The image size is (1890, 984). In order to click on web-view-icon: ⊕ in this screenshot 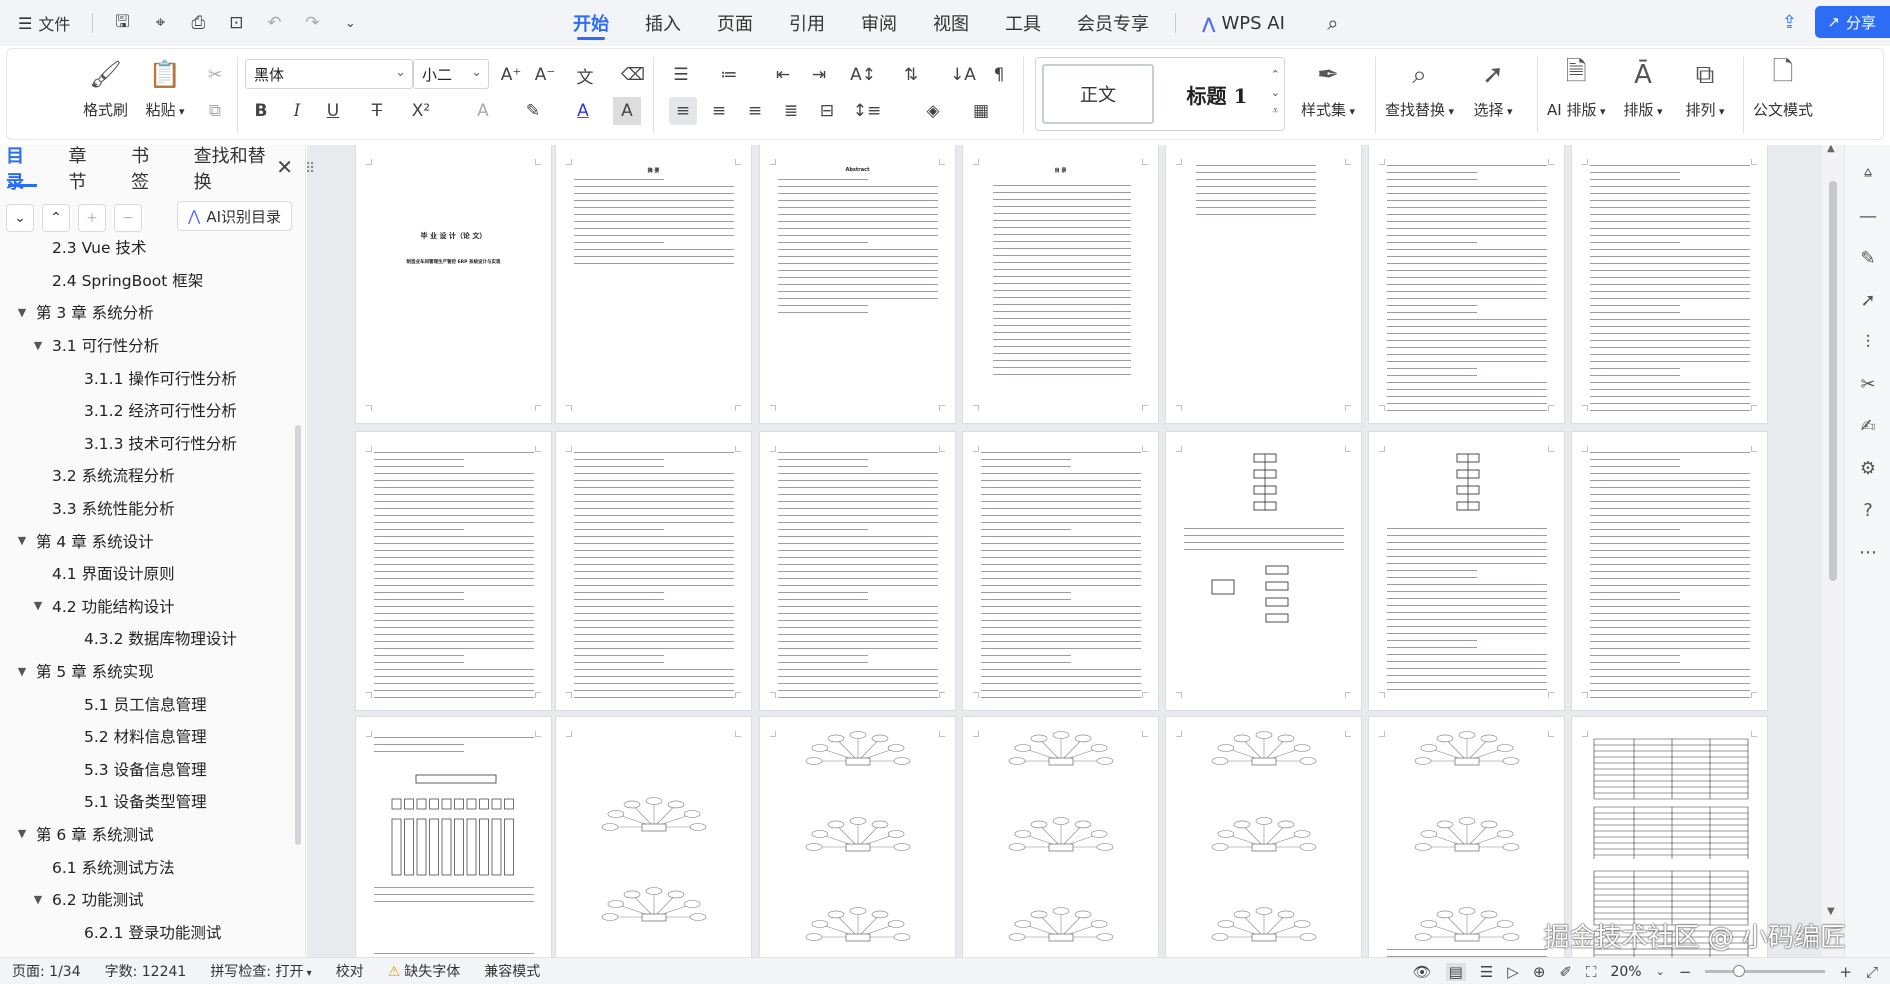, I will do `click(1539, 972)`.